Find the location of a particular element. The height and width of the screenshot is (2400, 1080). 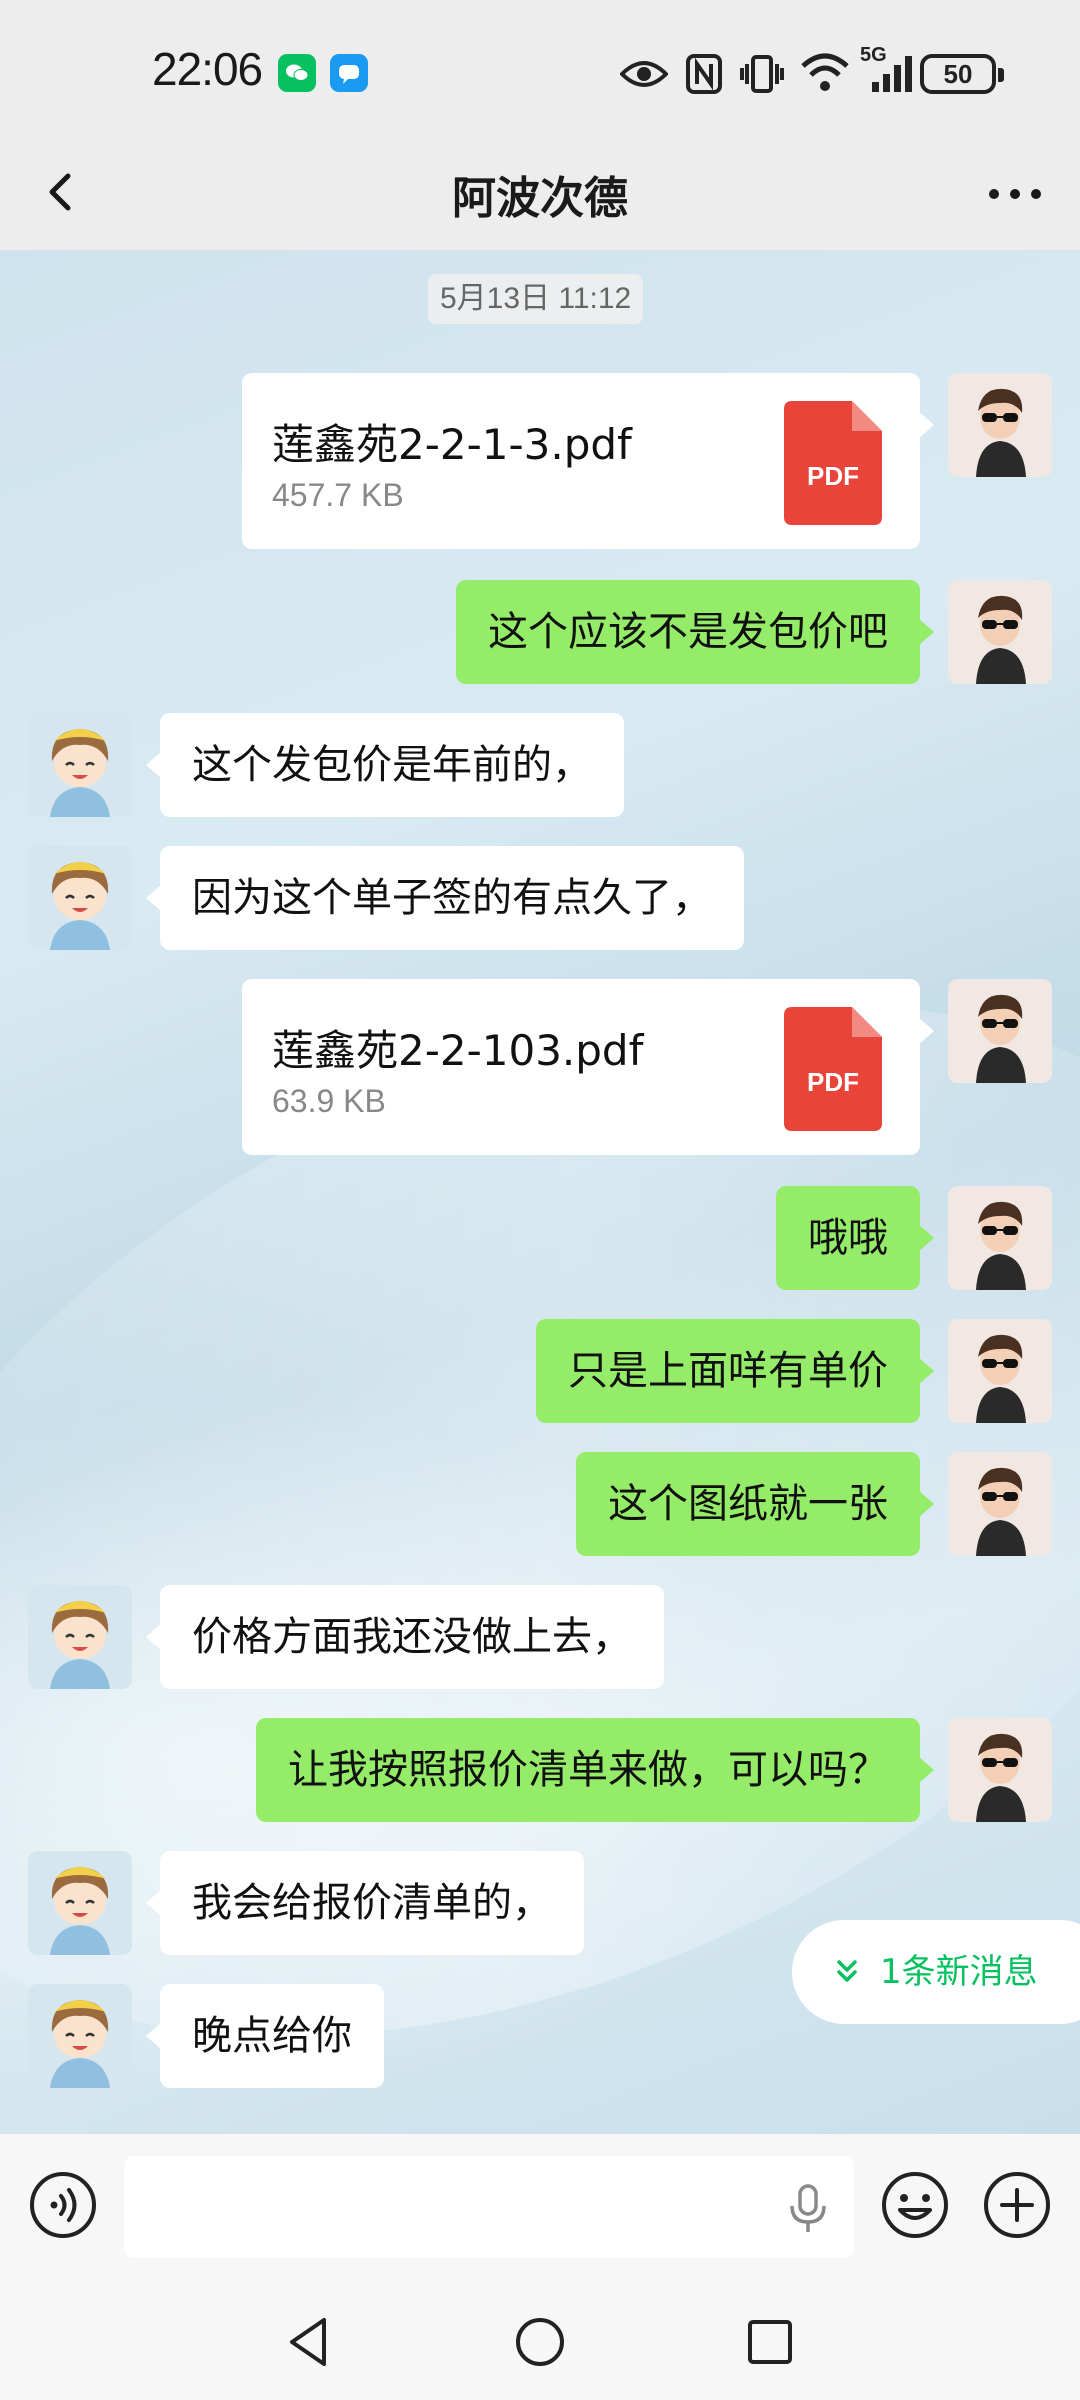

wechat-icon is located at coordinates (297, 73).